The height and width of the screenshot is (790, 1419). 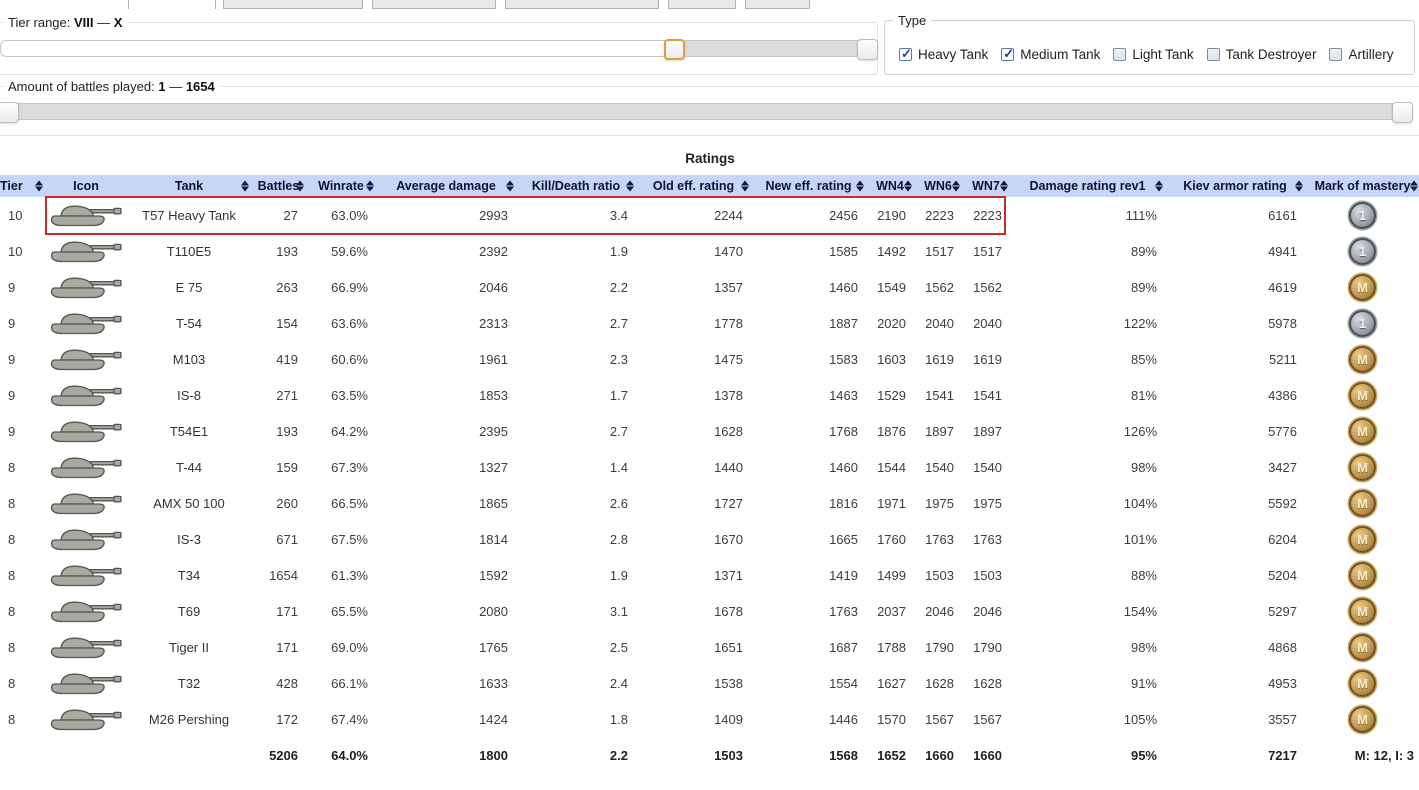 What do you see at coordinates (890, 186) in the screenshot?
I see `column-header-wn4: WN4` at bounding box center [890, 186].